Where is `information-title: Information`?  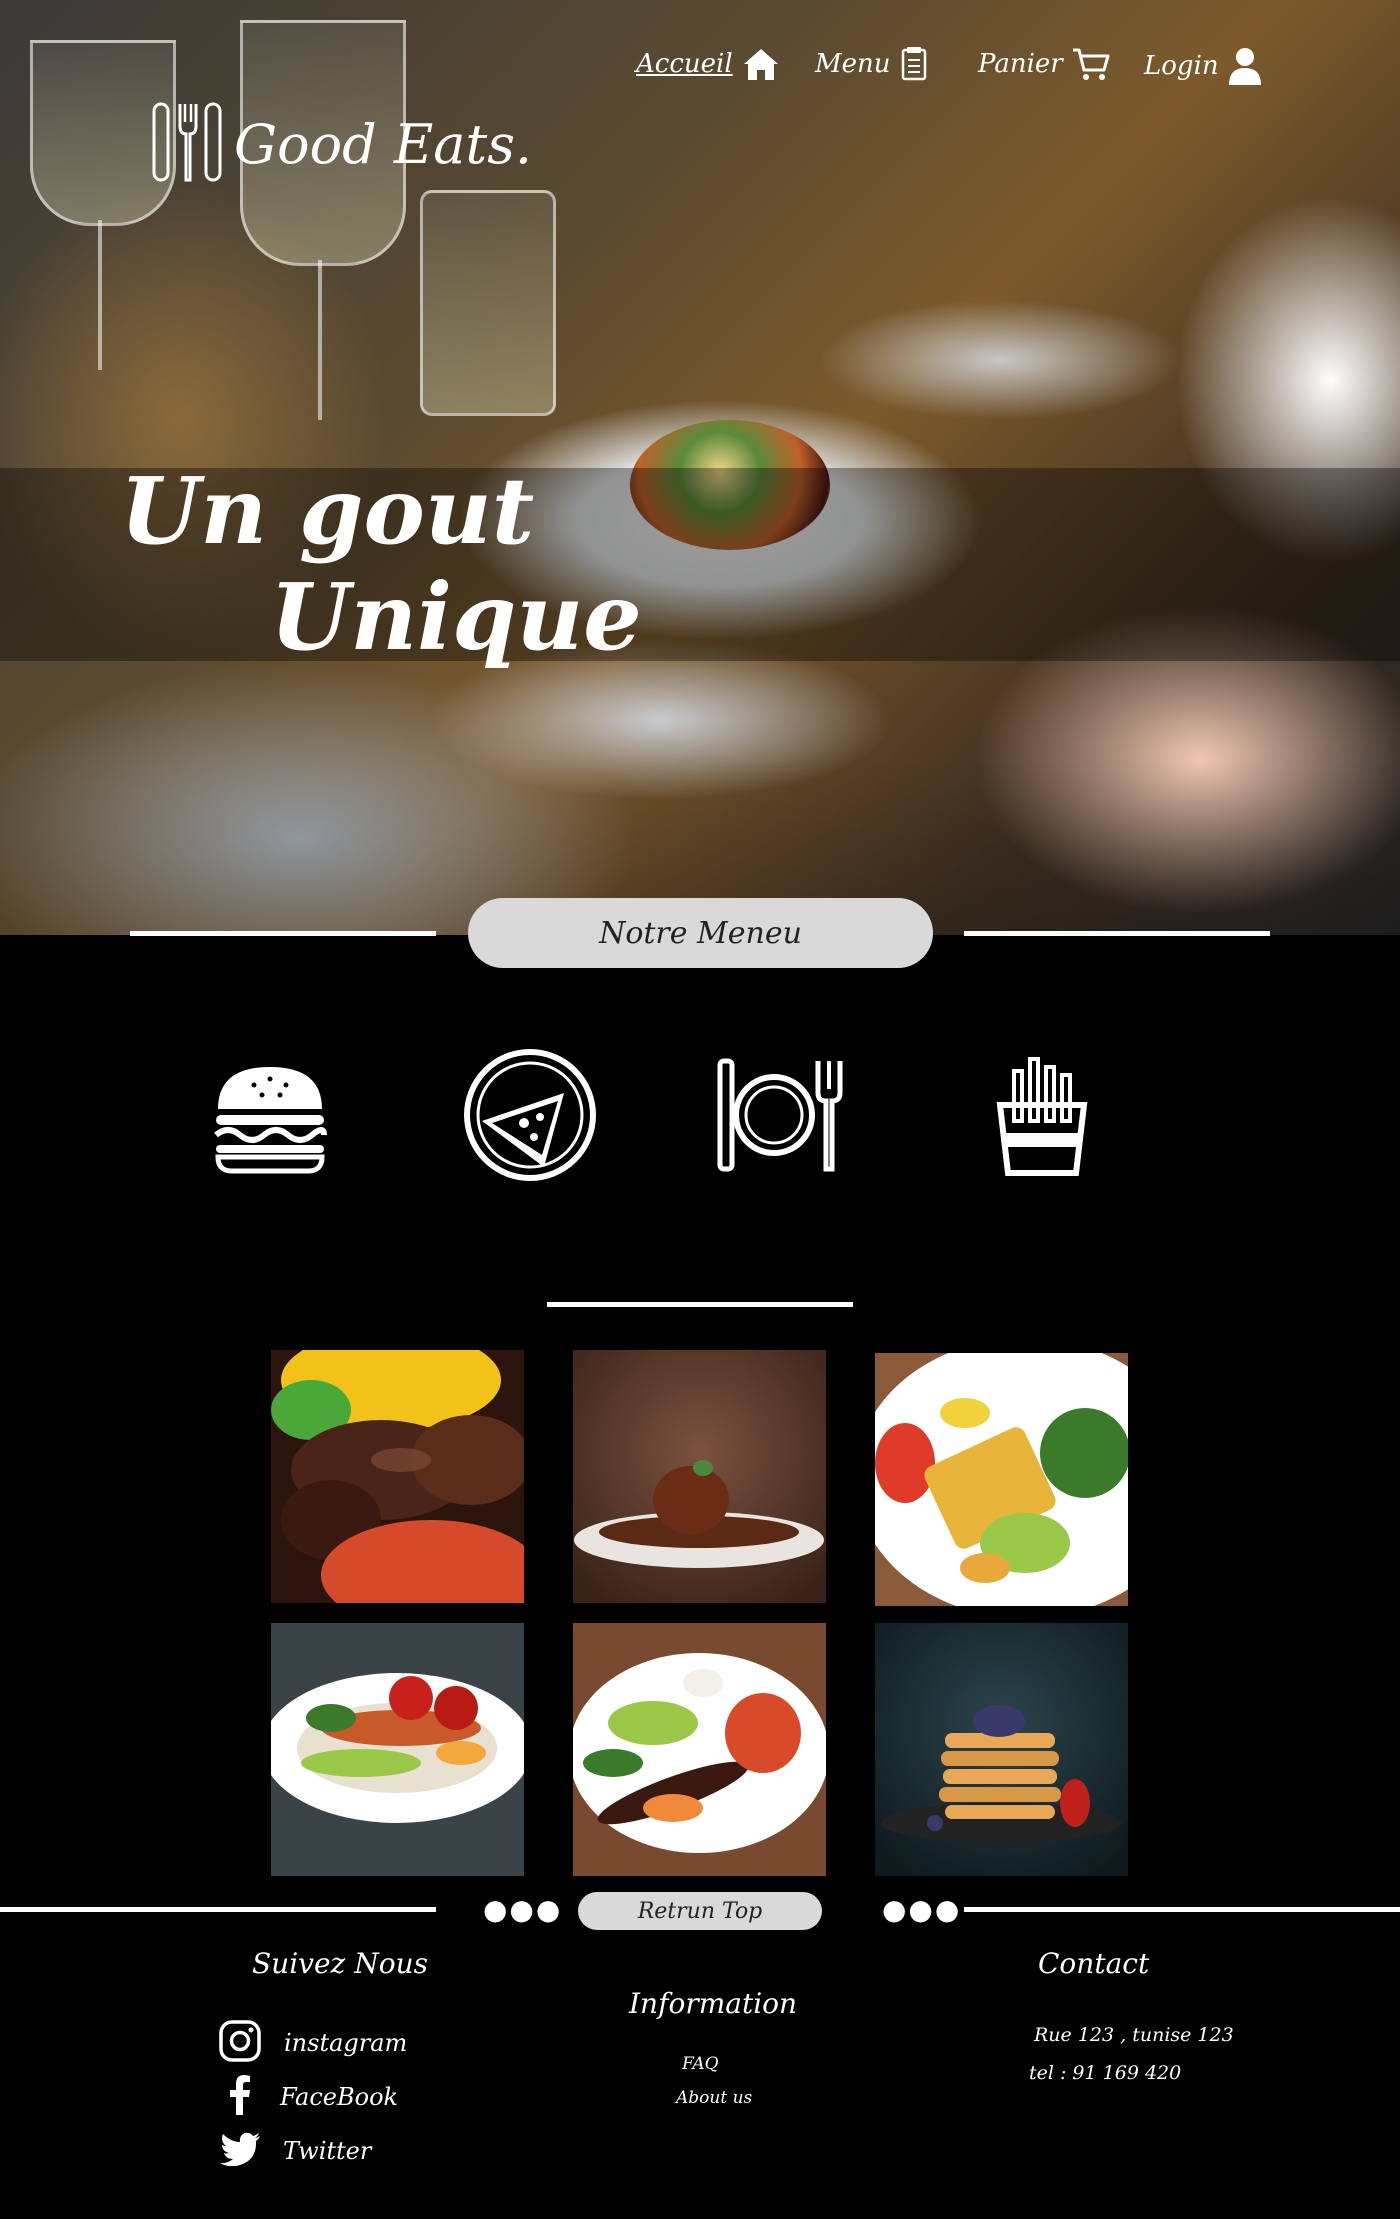 information-title: Information is located at coordinates (713, 2003).